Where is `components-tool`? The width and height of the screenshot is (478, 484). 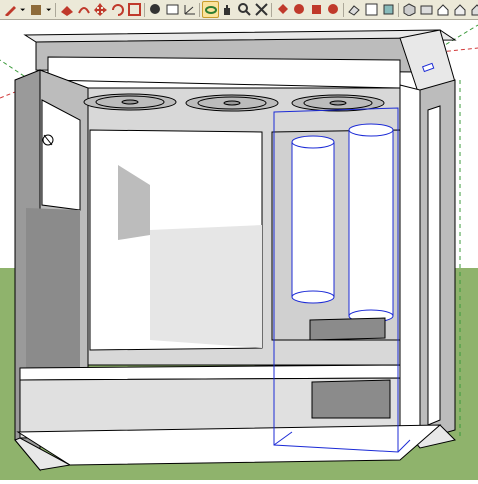
components-tool is located at coordinates (316, 9).